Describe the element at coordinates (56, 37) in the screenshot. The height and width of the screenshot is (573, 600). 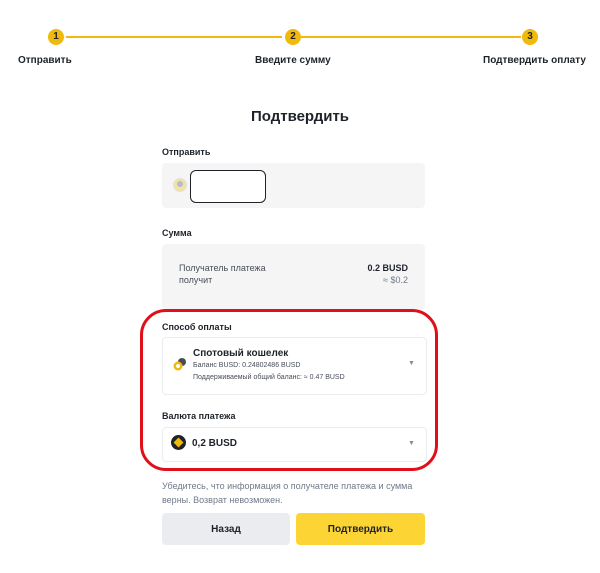
I see `step-1-indicator: 1` at that location.